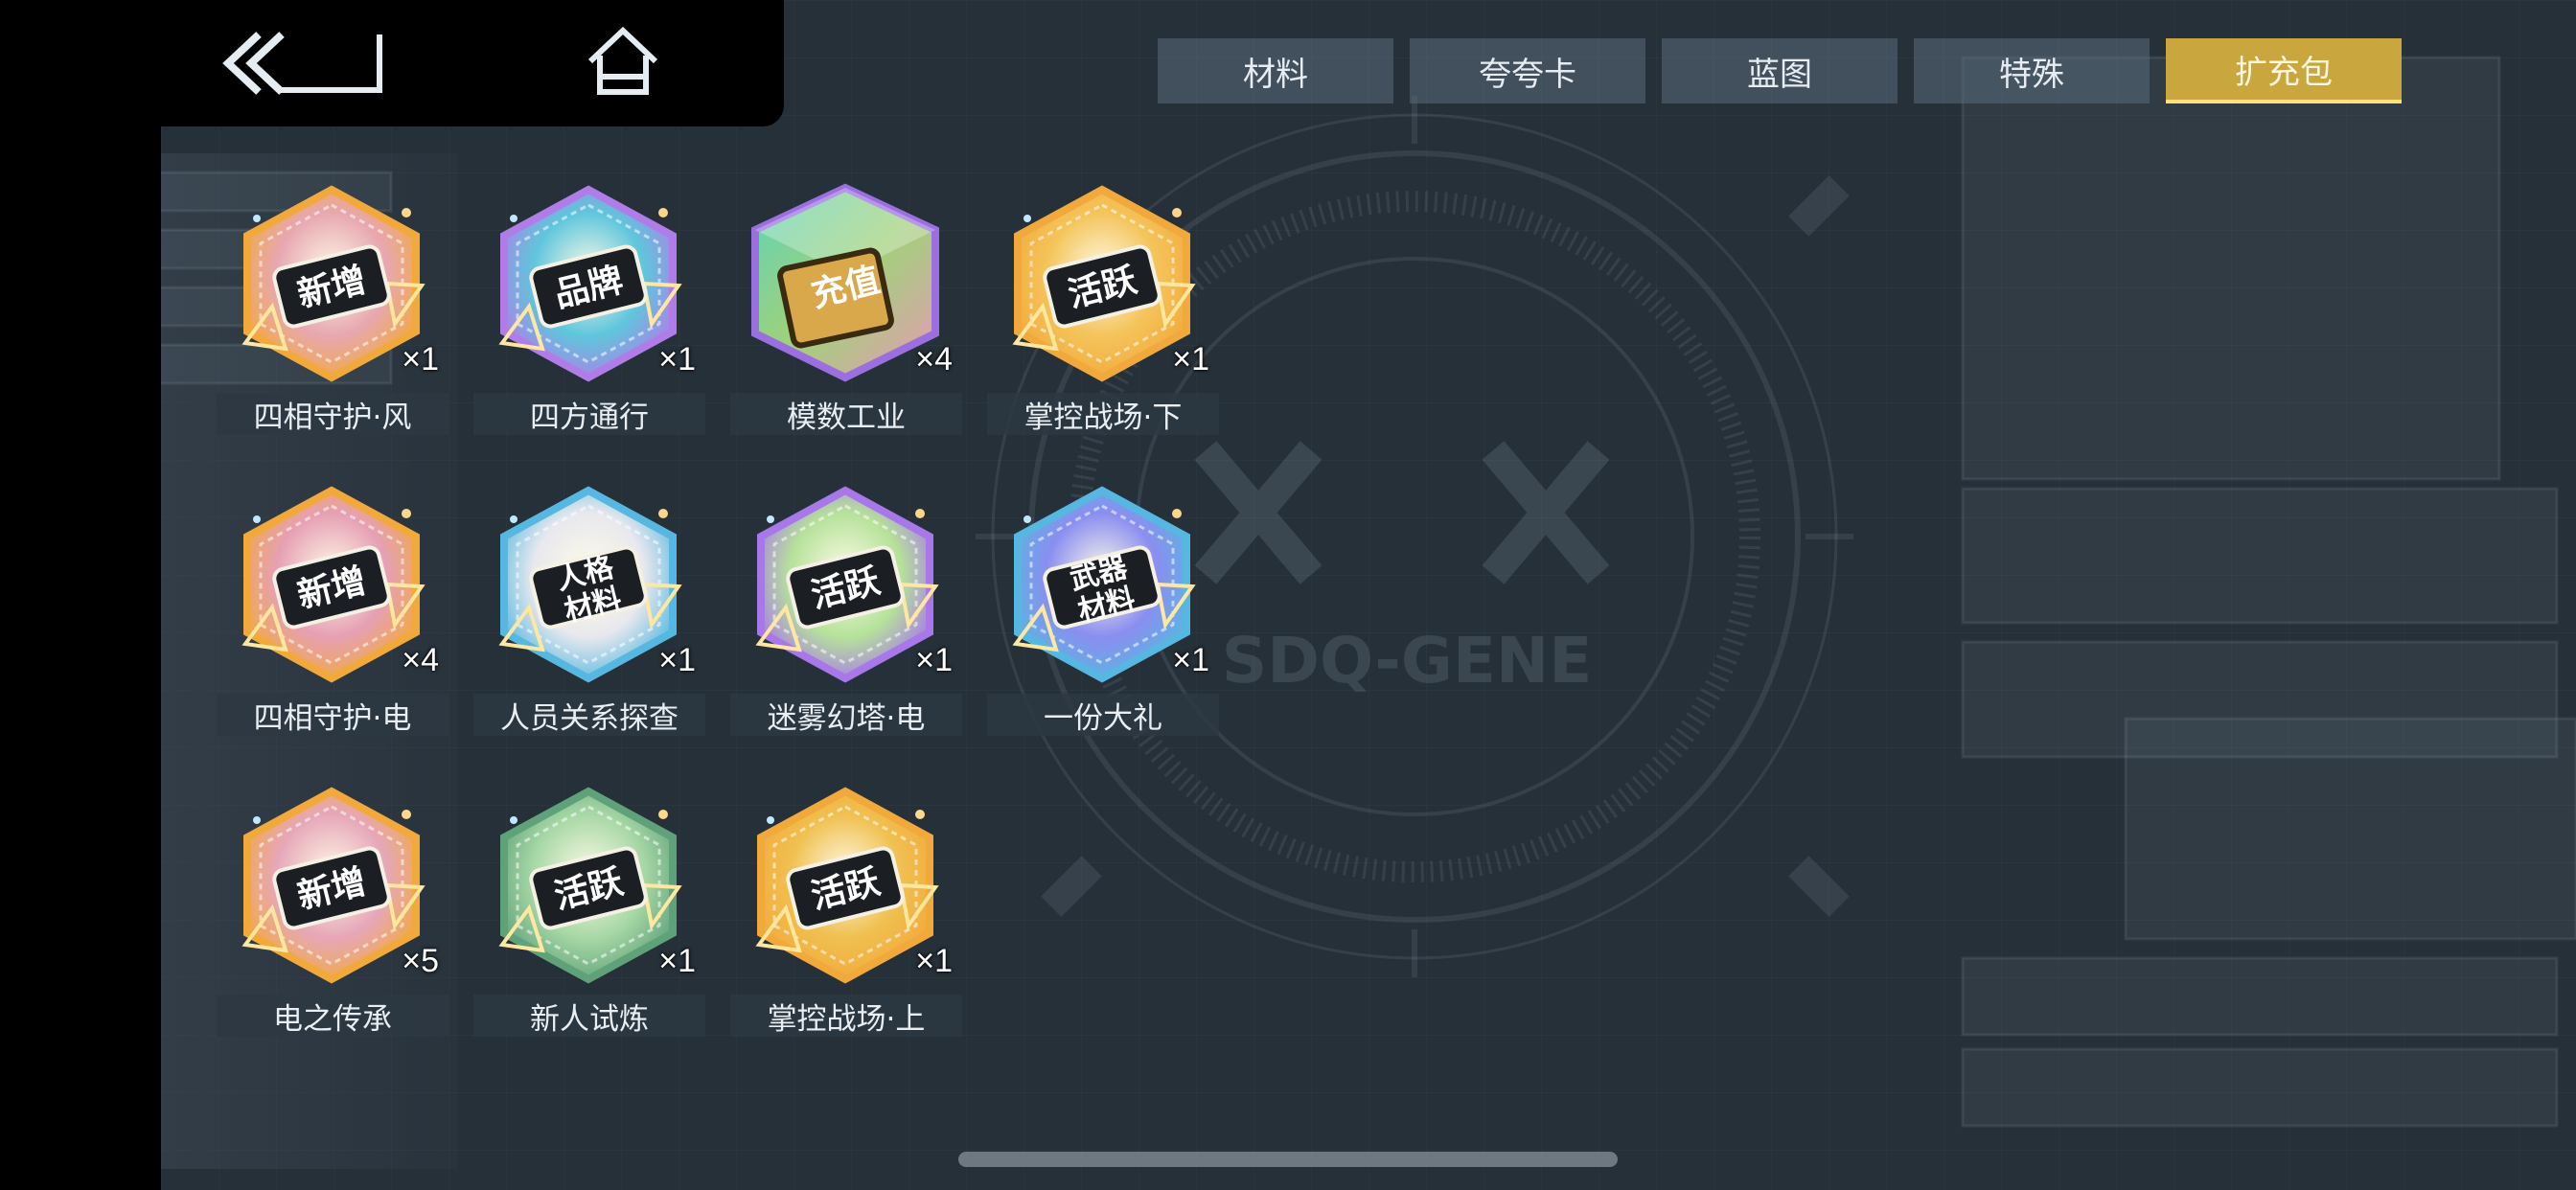  Describe the element at coordinates (420, 961) in the screenshot. I see `item-count: ×5` at that location.